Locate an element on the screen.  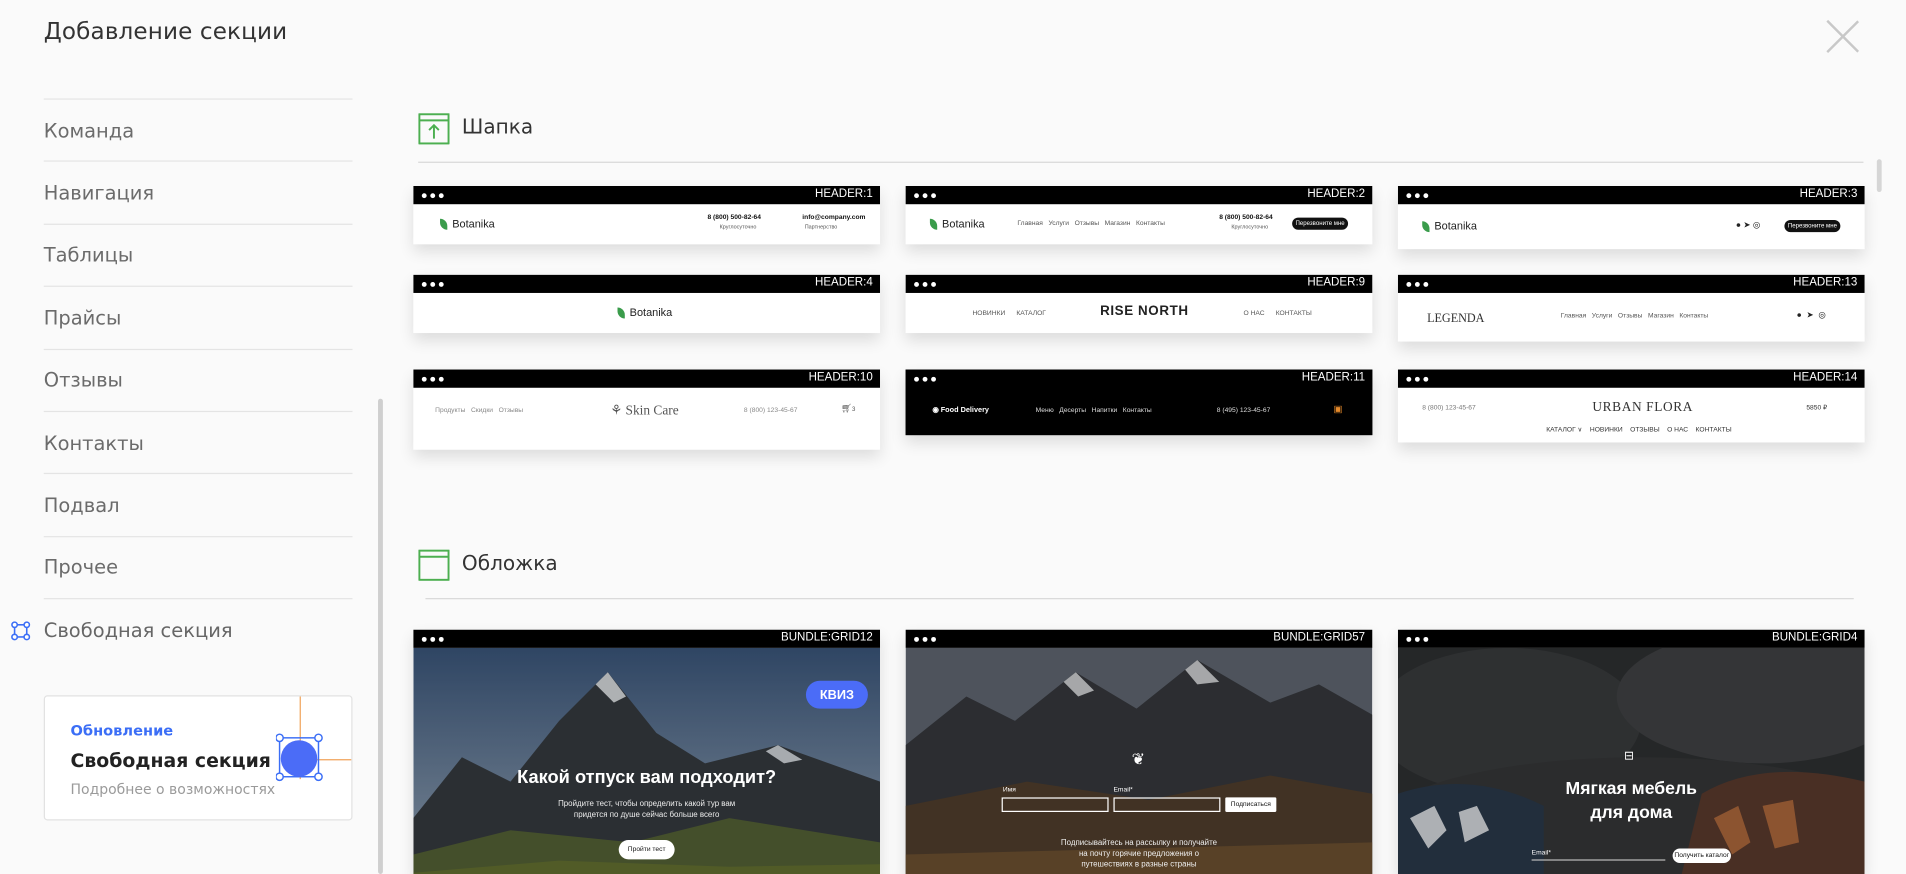
subscribe-button: Подписаться is located at coordinates (1251, 804).